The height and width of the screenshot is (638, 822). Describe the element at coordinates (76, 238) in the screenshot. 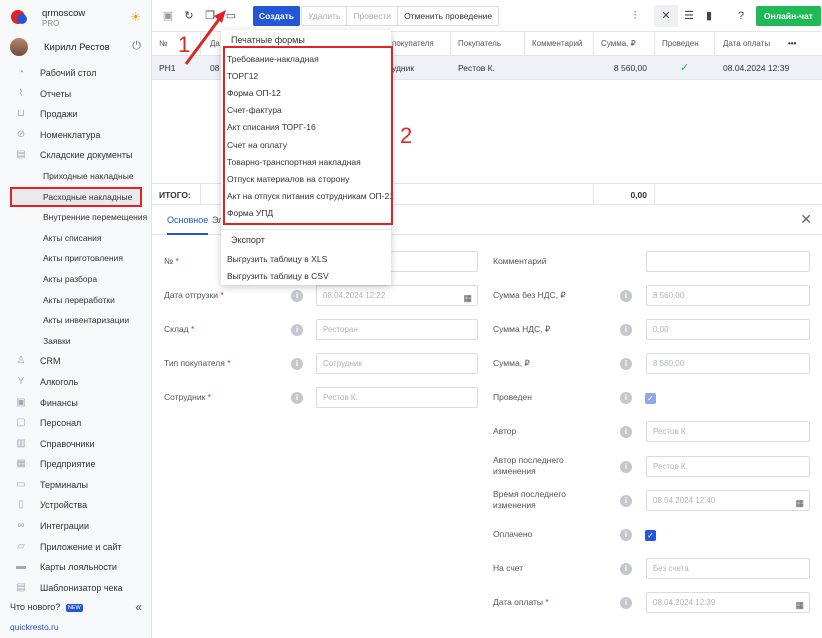

I see `sidebar-subitem: Акты списания` at that location.